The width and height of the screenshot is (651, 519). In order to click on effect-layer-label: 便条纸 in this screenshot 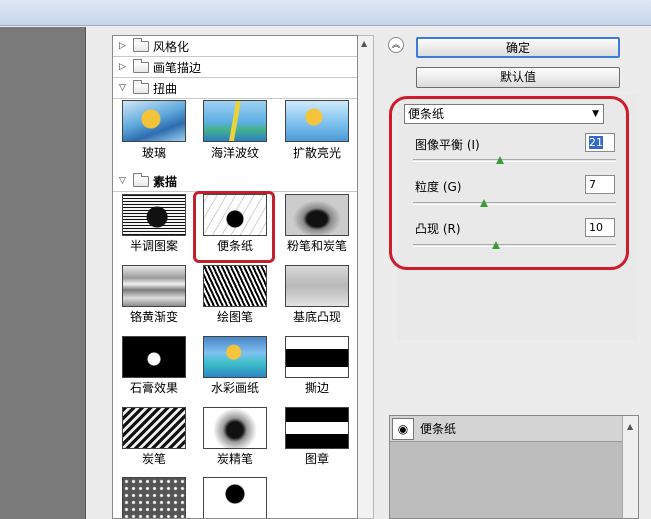, I will do `click(438, 429)`.